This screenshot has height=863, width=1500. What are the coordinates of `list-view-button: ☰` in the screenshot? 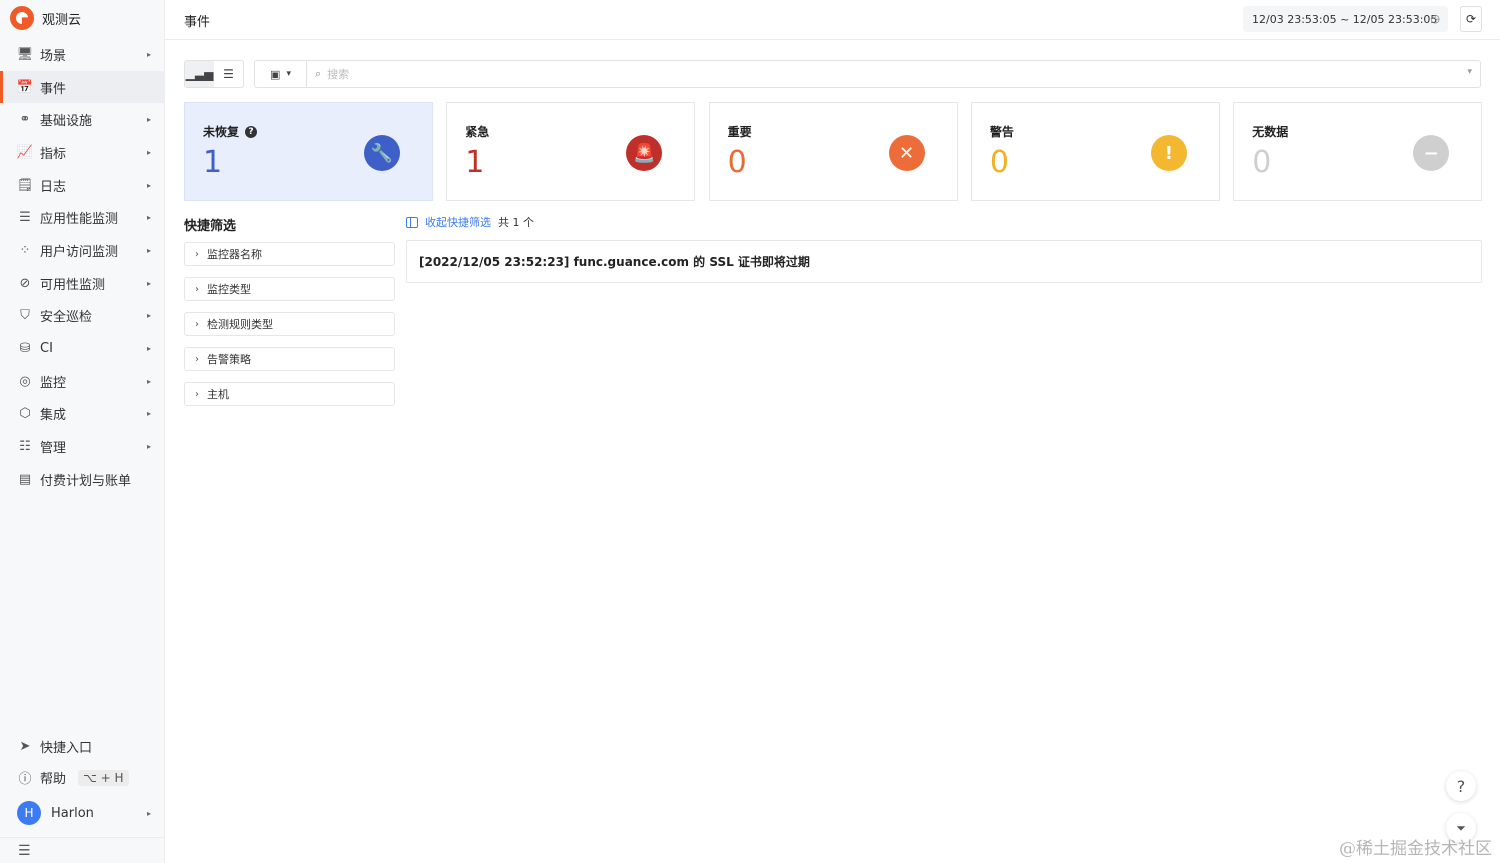 It's located at (228, 74).